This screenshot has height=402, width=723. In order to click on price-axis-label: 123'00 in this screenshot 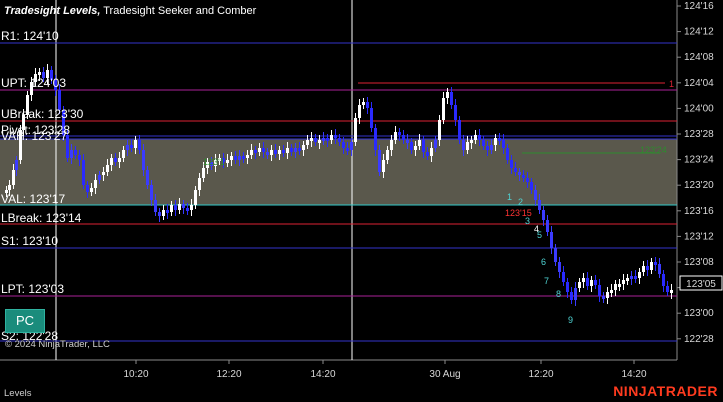, I will do `click(699, 313)`.